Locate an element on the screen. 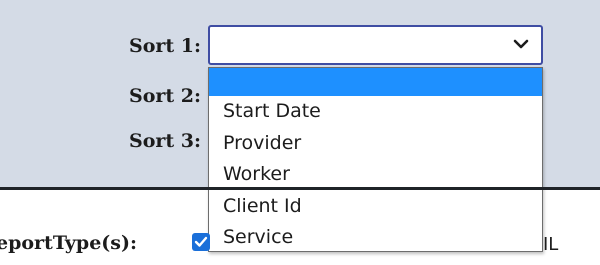  dropdown-option-worker: Worker is located at coordinates (375, 175).